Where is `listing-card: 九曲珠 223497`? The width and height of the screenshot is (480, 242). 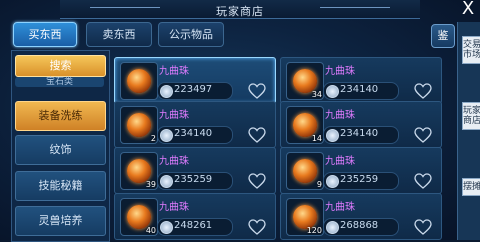 listing-card: 九曲珠 223497 is located at coordinates (195, 80).